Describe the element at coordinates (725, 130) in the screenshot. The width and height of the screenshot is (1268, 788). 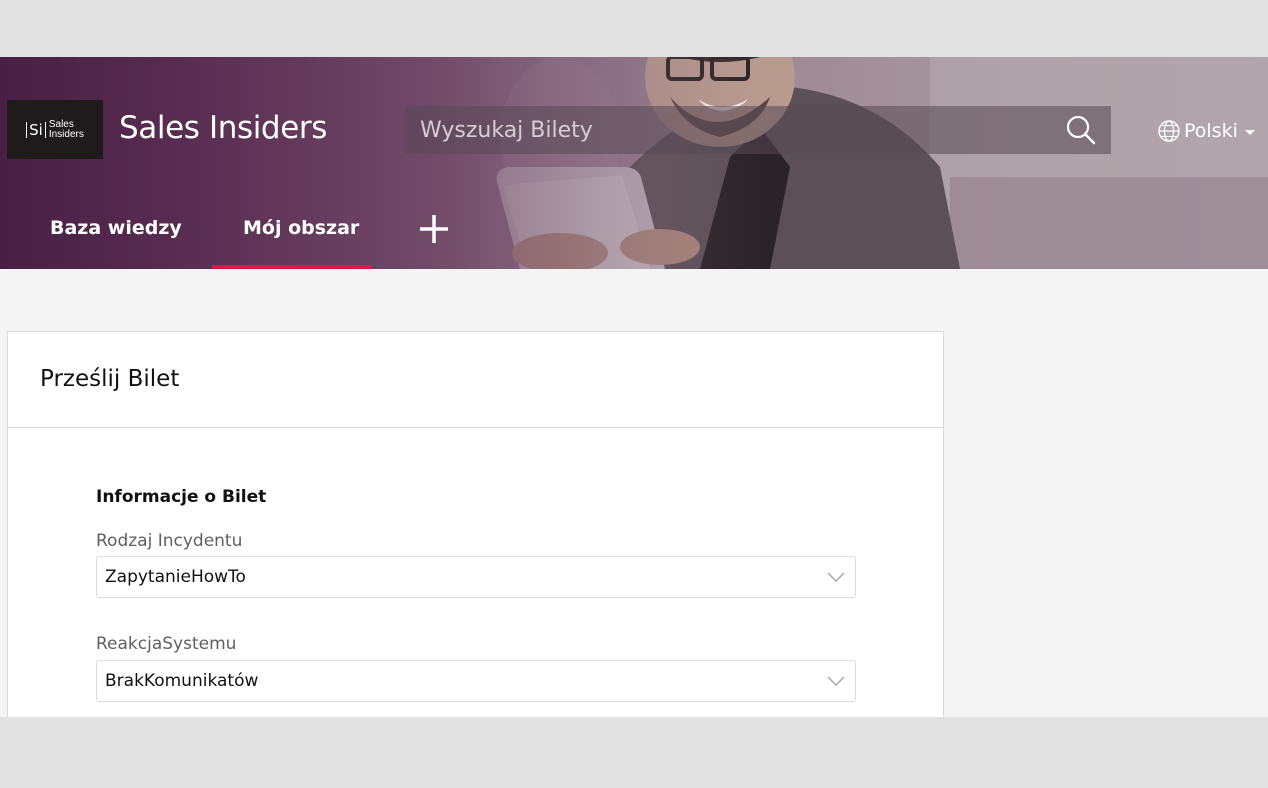
I see `search-input` at that location.